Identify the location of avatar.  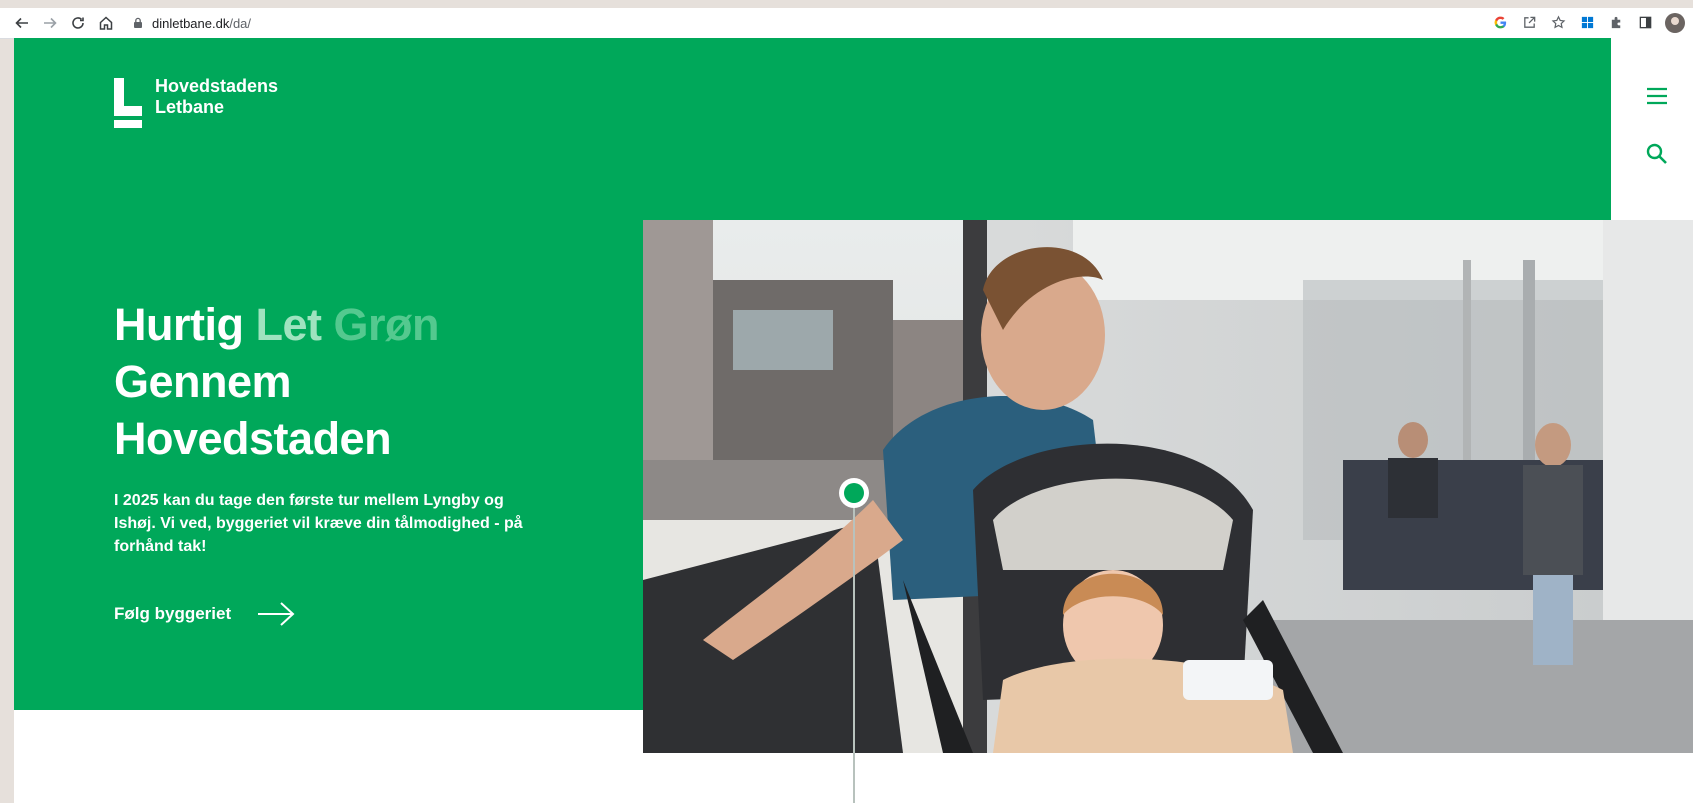
(1674, 22).